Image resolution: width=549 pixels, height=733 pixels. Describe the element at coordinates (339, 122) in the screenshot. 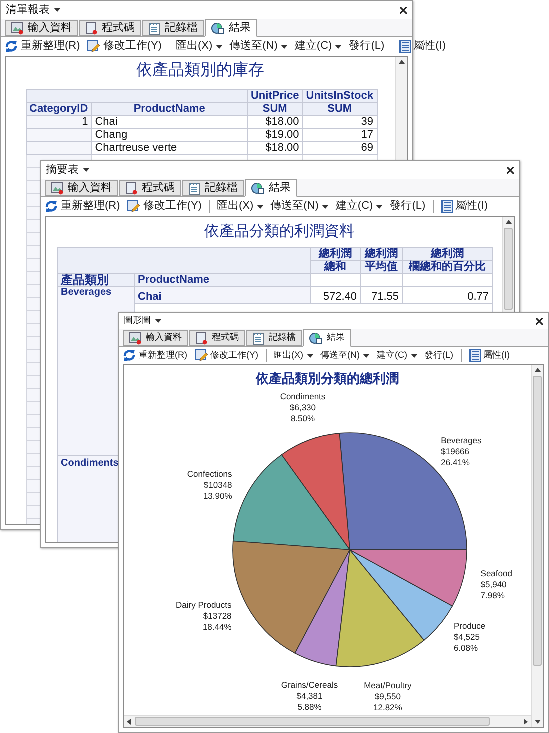

I see `table-cell: 39` at that location.